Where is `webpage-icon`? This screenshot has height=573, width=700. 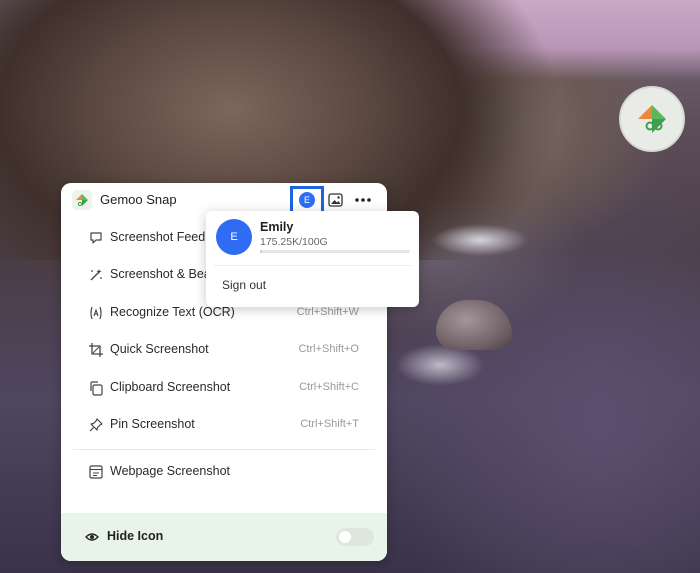 webpage-icon is located at coordinates (96, 472).